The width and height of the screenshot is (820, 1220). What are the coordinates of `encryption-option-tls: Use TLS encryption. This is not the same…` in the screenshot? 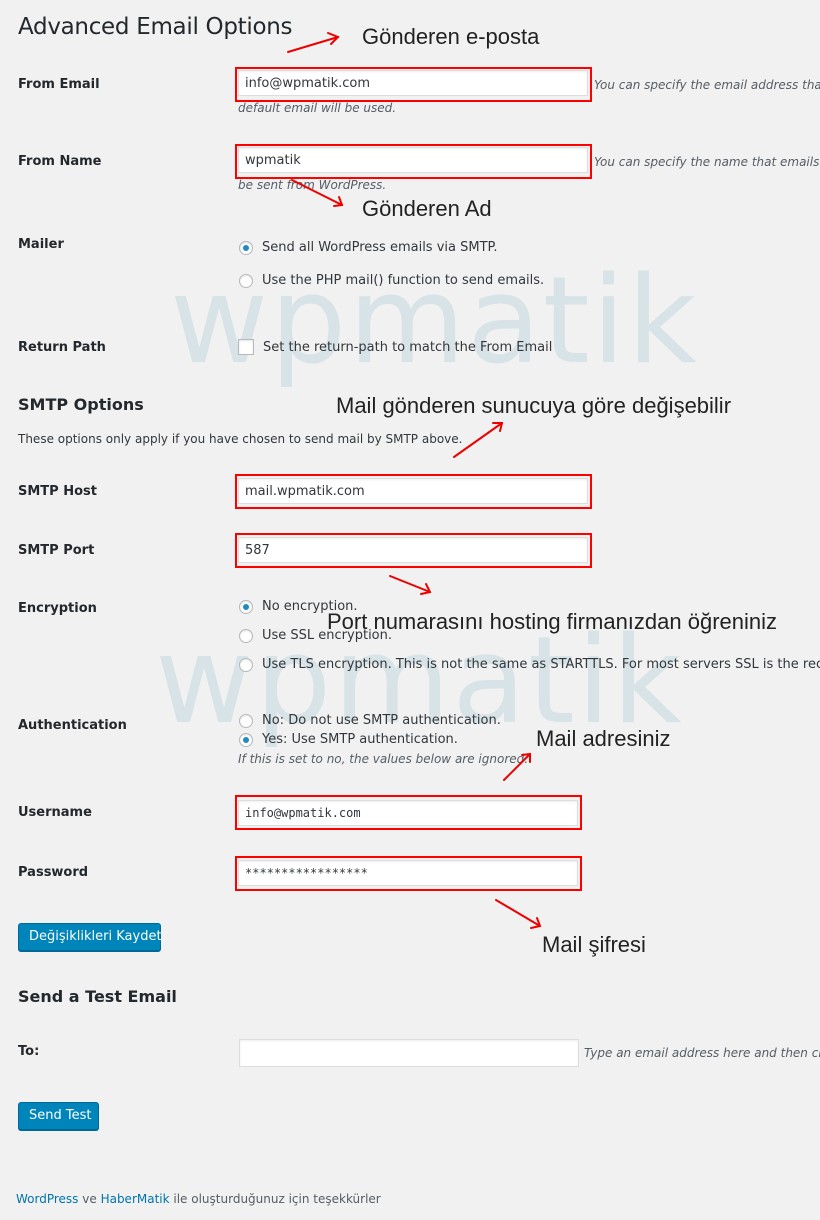 It's located at (529, 664).